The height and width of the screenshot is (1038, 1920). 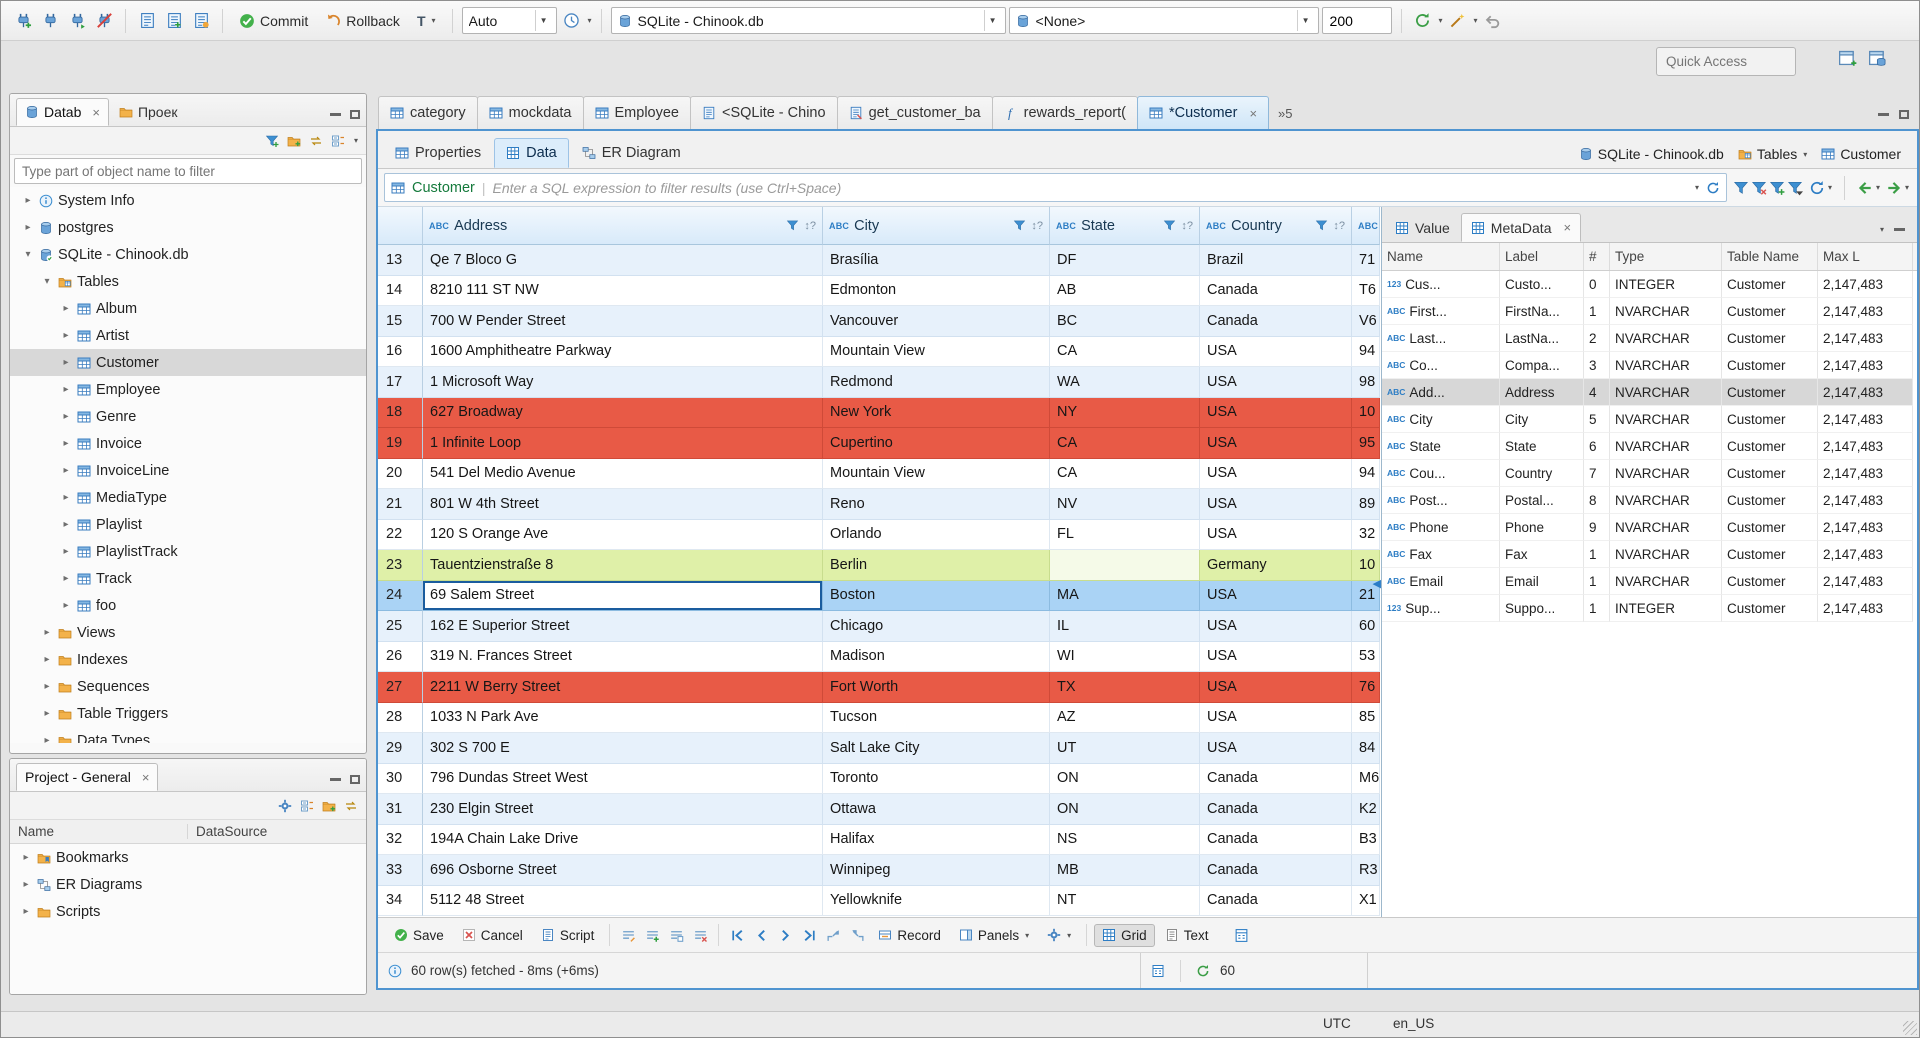 I want to click on row-number: 32, so click(x=400, y=839).